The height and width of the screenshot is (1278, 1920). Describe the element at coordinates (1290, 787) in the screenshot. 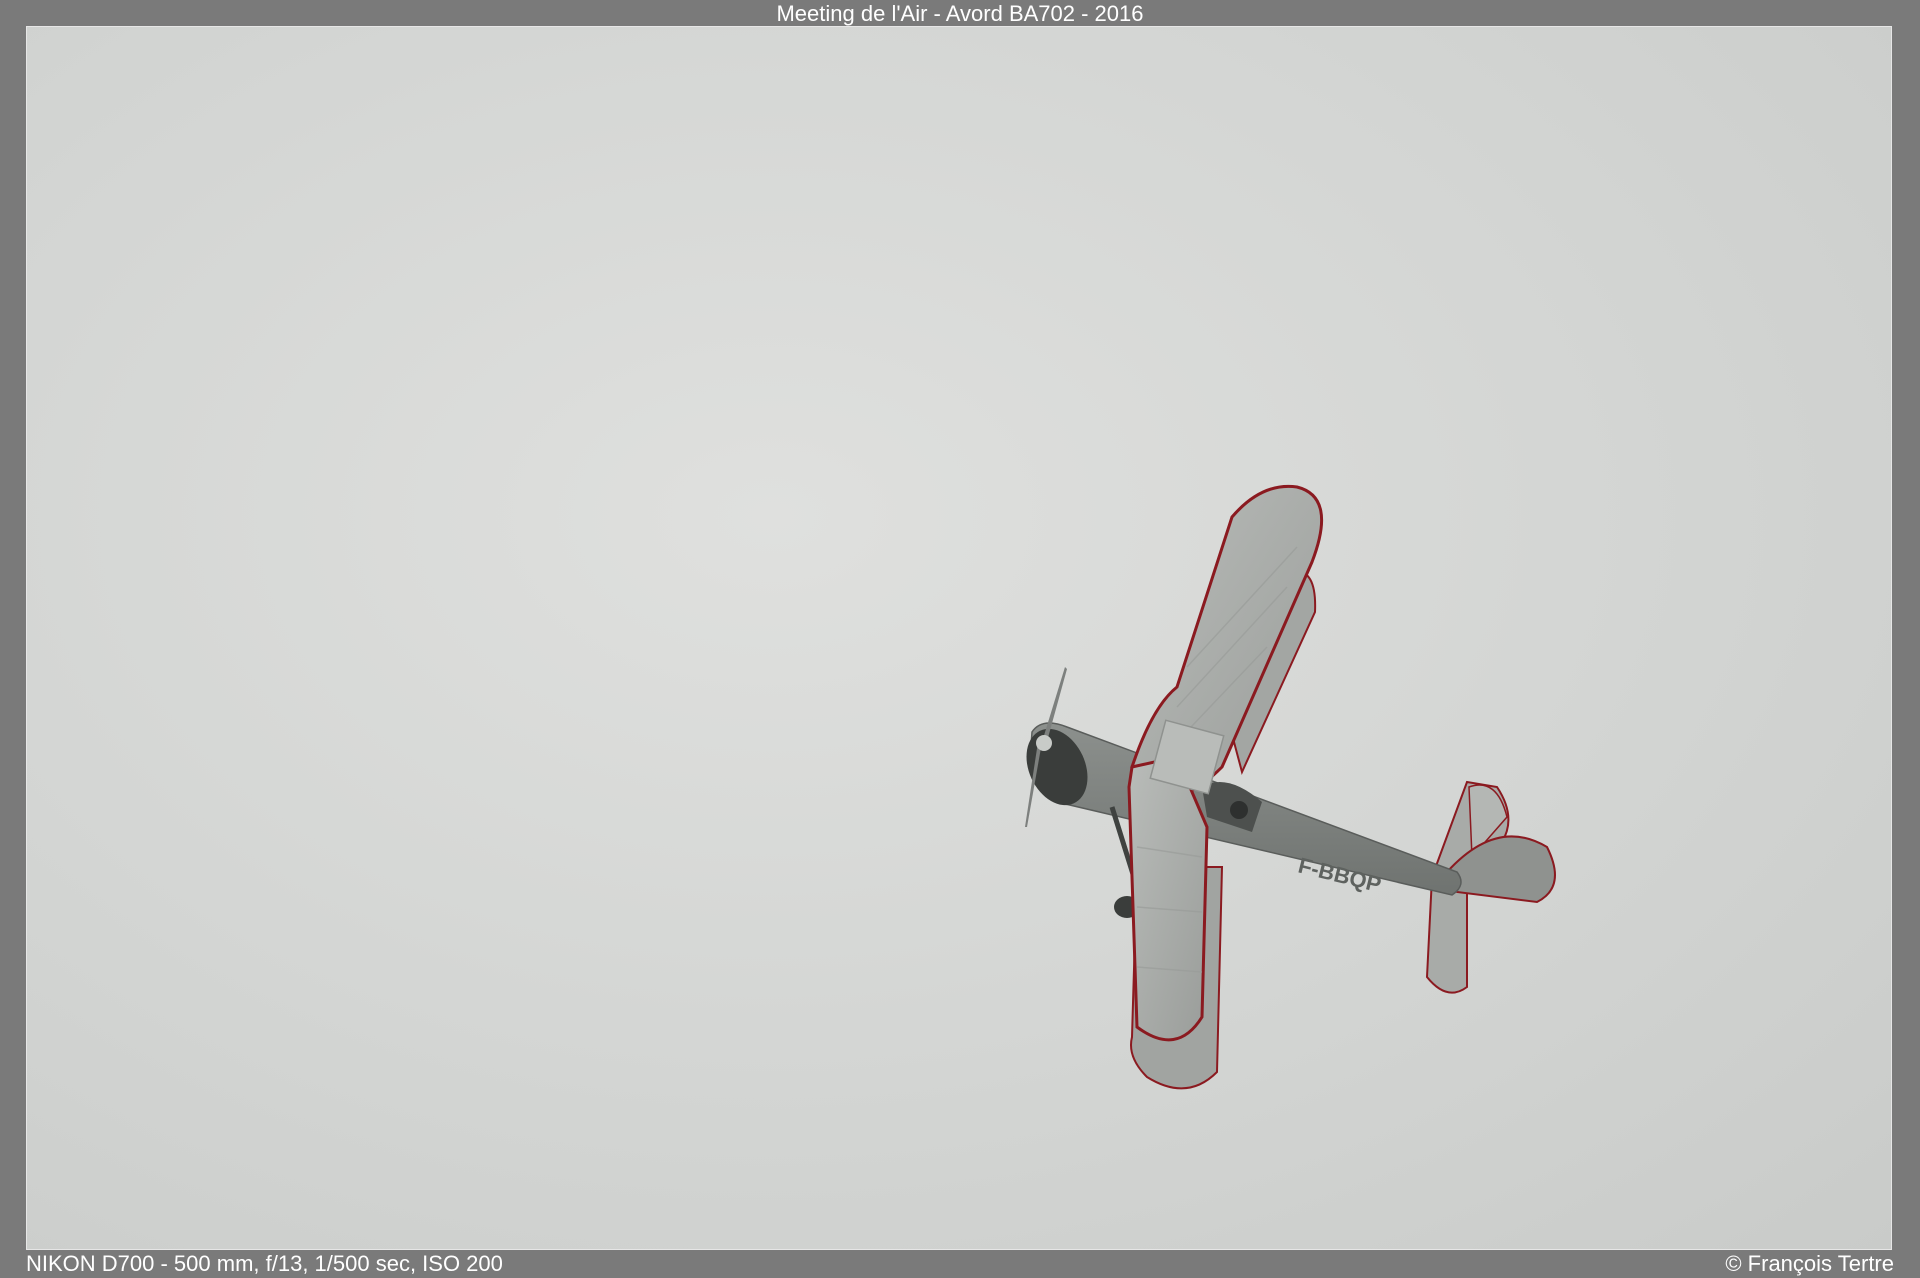

I see `biplane-icon: F-BBQP` at that location.